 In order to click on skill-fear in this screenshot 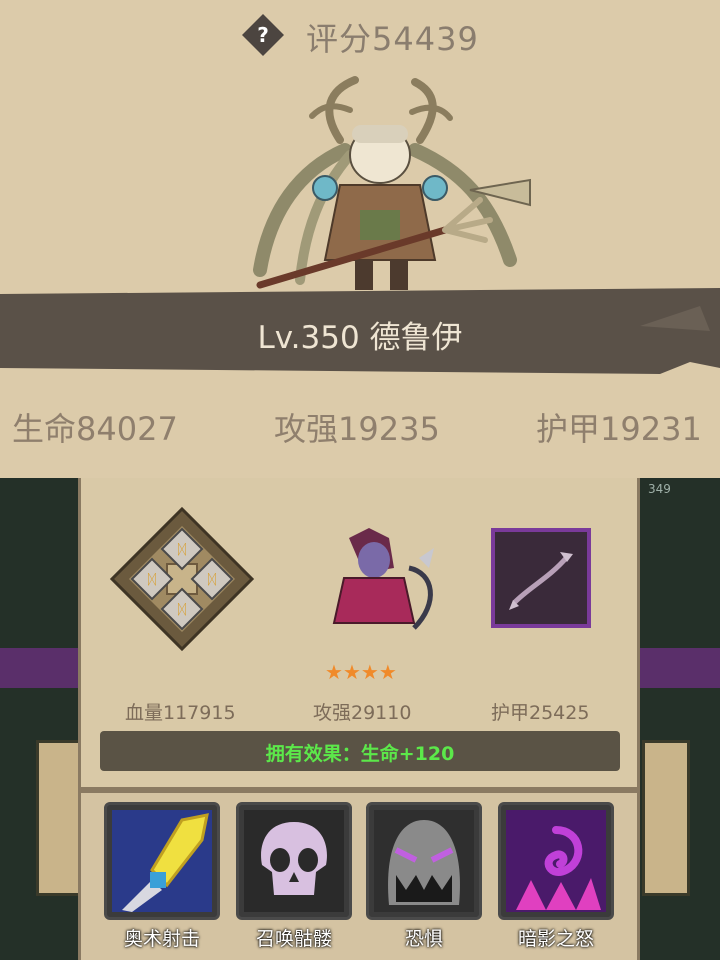, I will do `click(424, 861)`.